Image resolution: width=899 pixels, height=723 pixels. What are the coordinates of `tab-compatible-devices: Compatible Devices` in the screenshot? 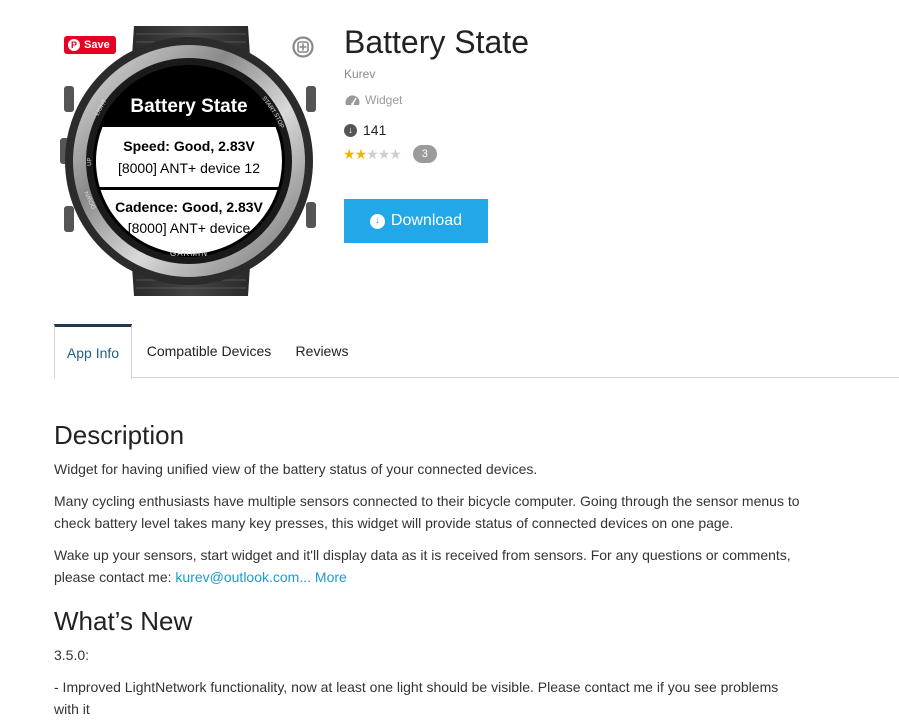 It's located at (209, 351).